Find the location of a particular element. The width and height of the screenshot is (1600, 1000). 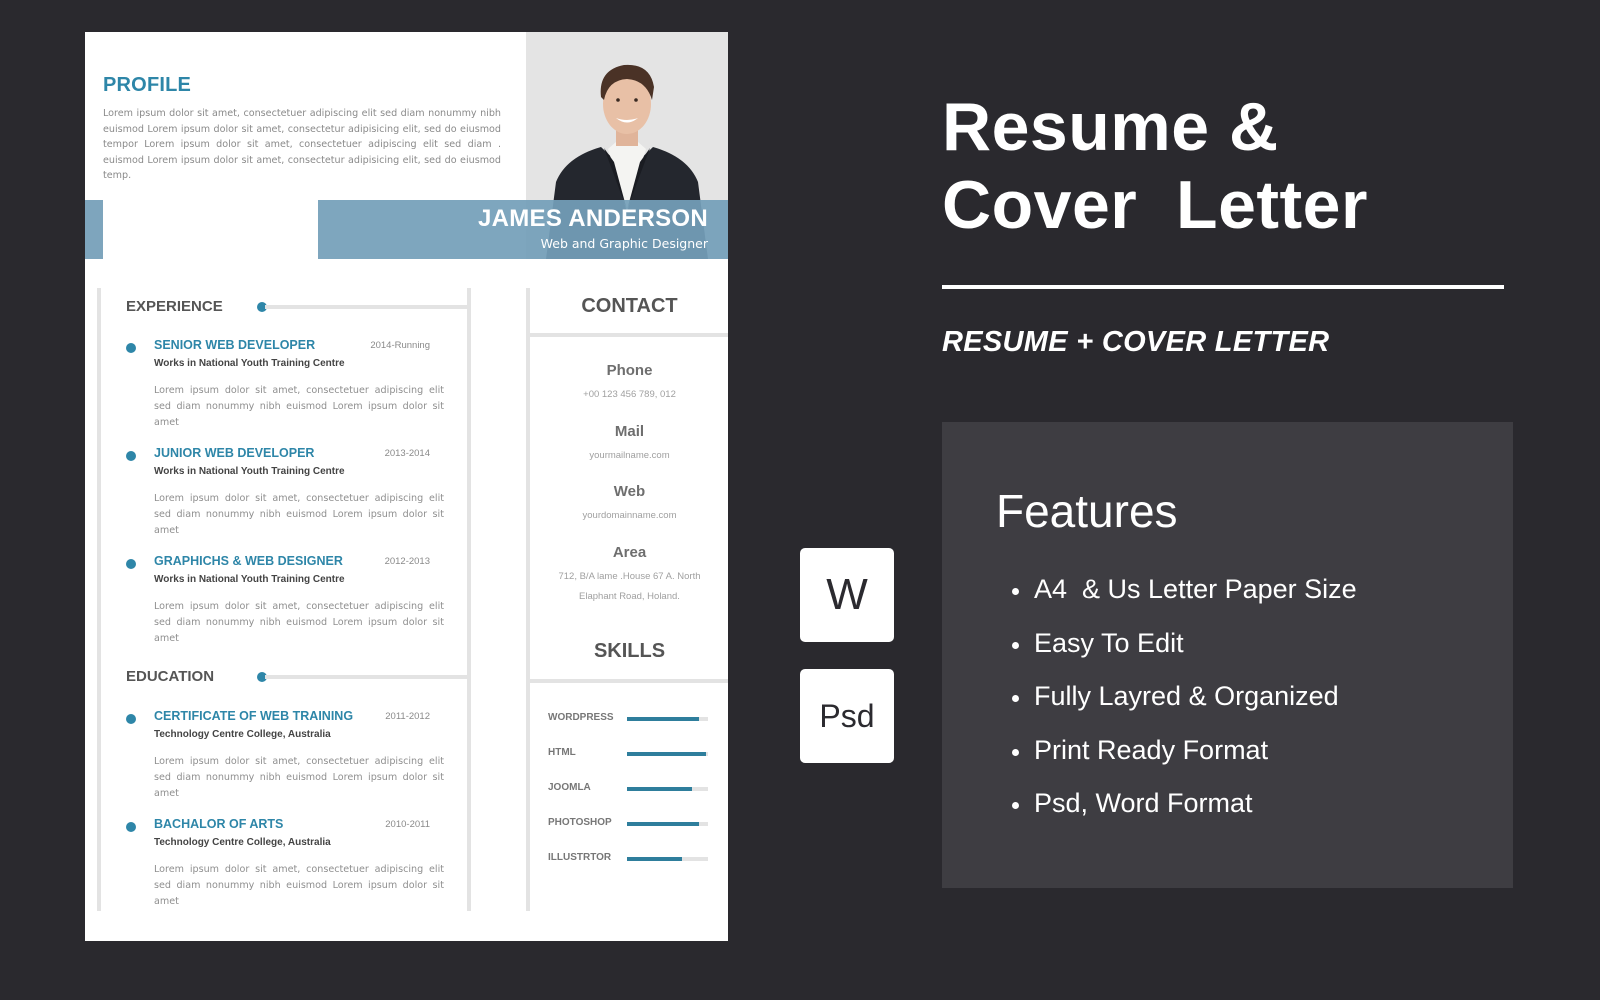

experience-title: JUNIOR WEB DEVELOPER is located at coordinates (234, 453).